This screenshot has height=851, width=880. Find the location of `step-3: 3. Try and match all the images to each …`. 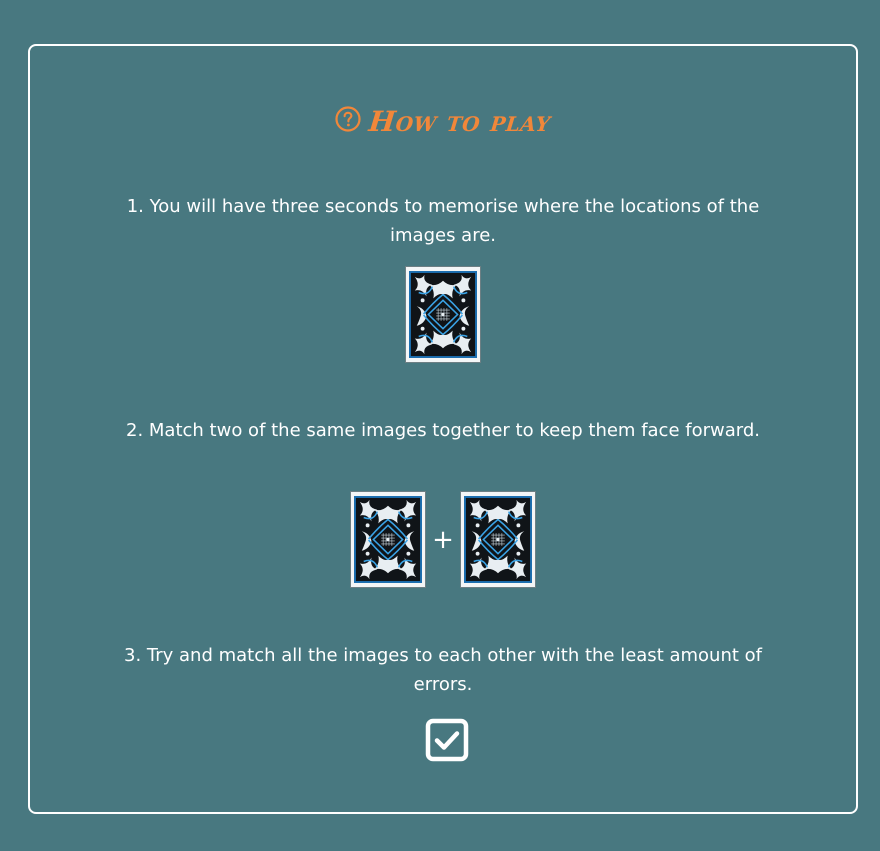

step-3: 3. Try and match all the images to each … is located at coordinates (443, 670).